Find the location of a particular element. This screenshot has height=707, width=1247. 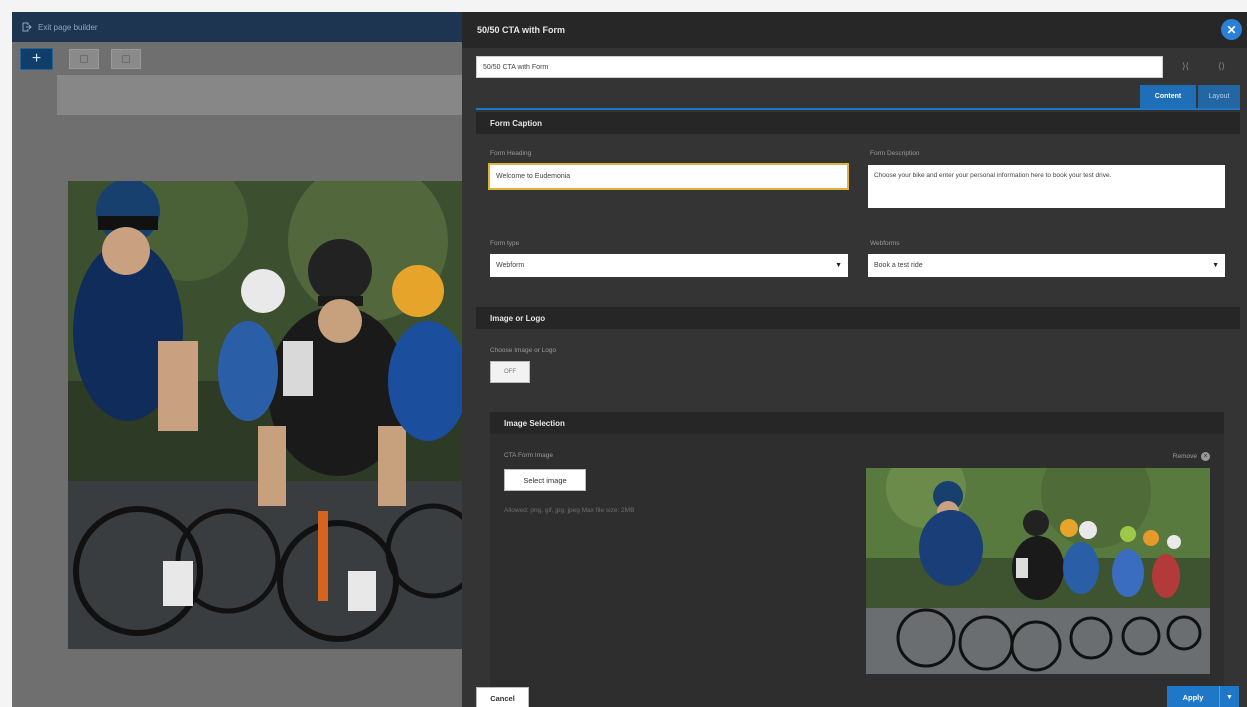

collapse-icon: ⟩⟨ is located at coordinates (1185, 66).